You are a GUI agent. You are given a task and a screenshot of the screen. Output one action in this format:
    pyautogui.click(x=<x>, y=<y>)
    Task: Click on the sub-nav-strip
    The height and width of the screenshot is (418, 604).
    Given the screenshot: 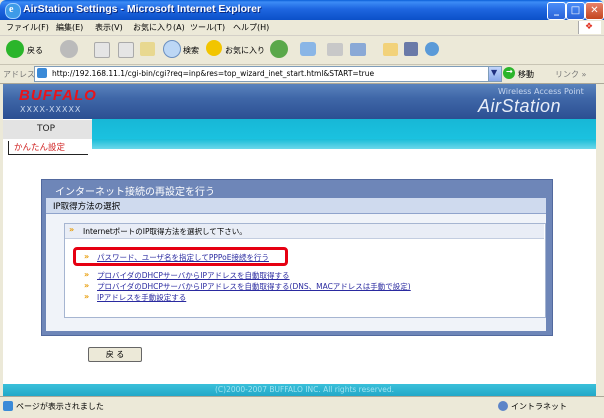 What is the action you would take?
    pyautogui.click(x=346, y=144)
    